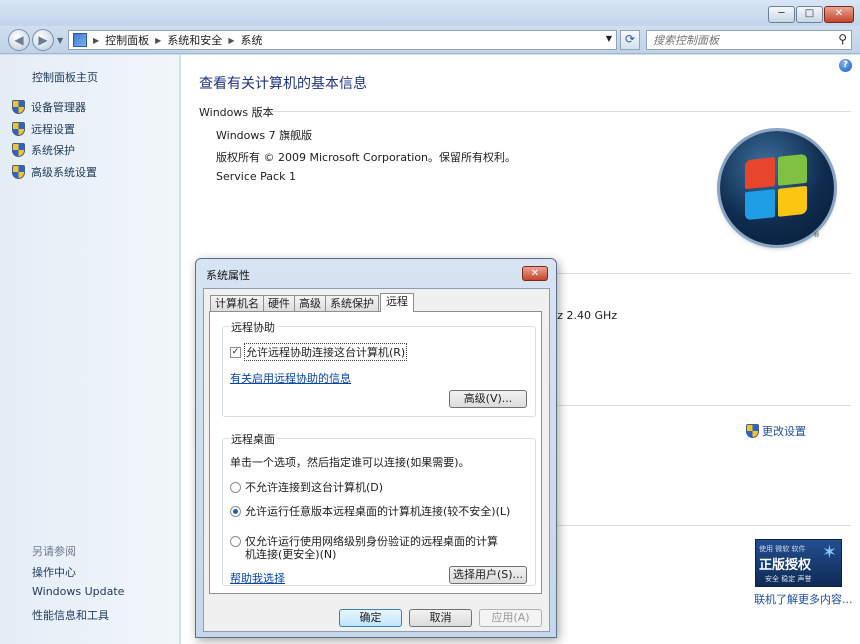  I want to click on tab-system-protection: 系统保护, so click(352, 303).